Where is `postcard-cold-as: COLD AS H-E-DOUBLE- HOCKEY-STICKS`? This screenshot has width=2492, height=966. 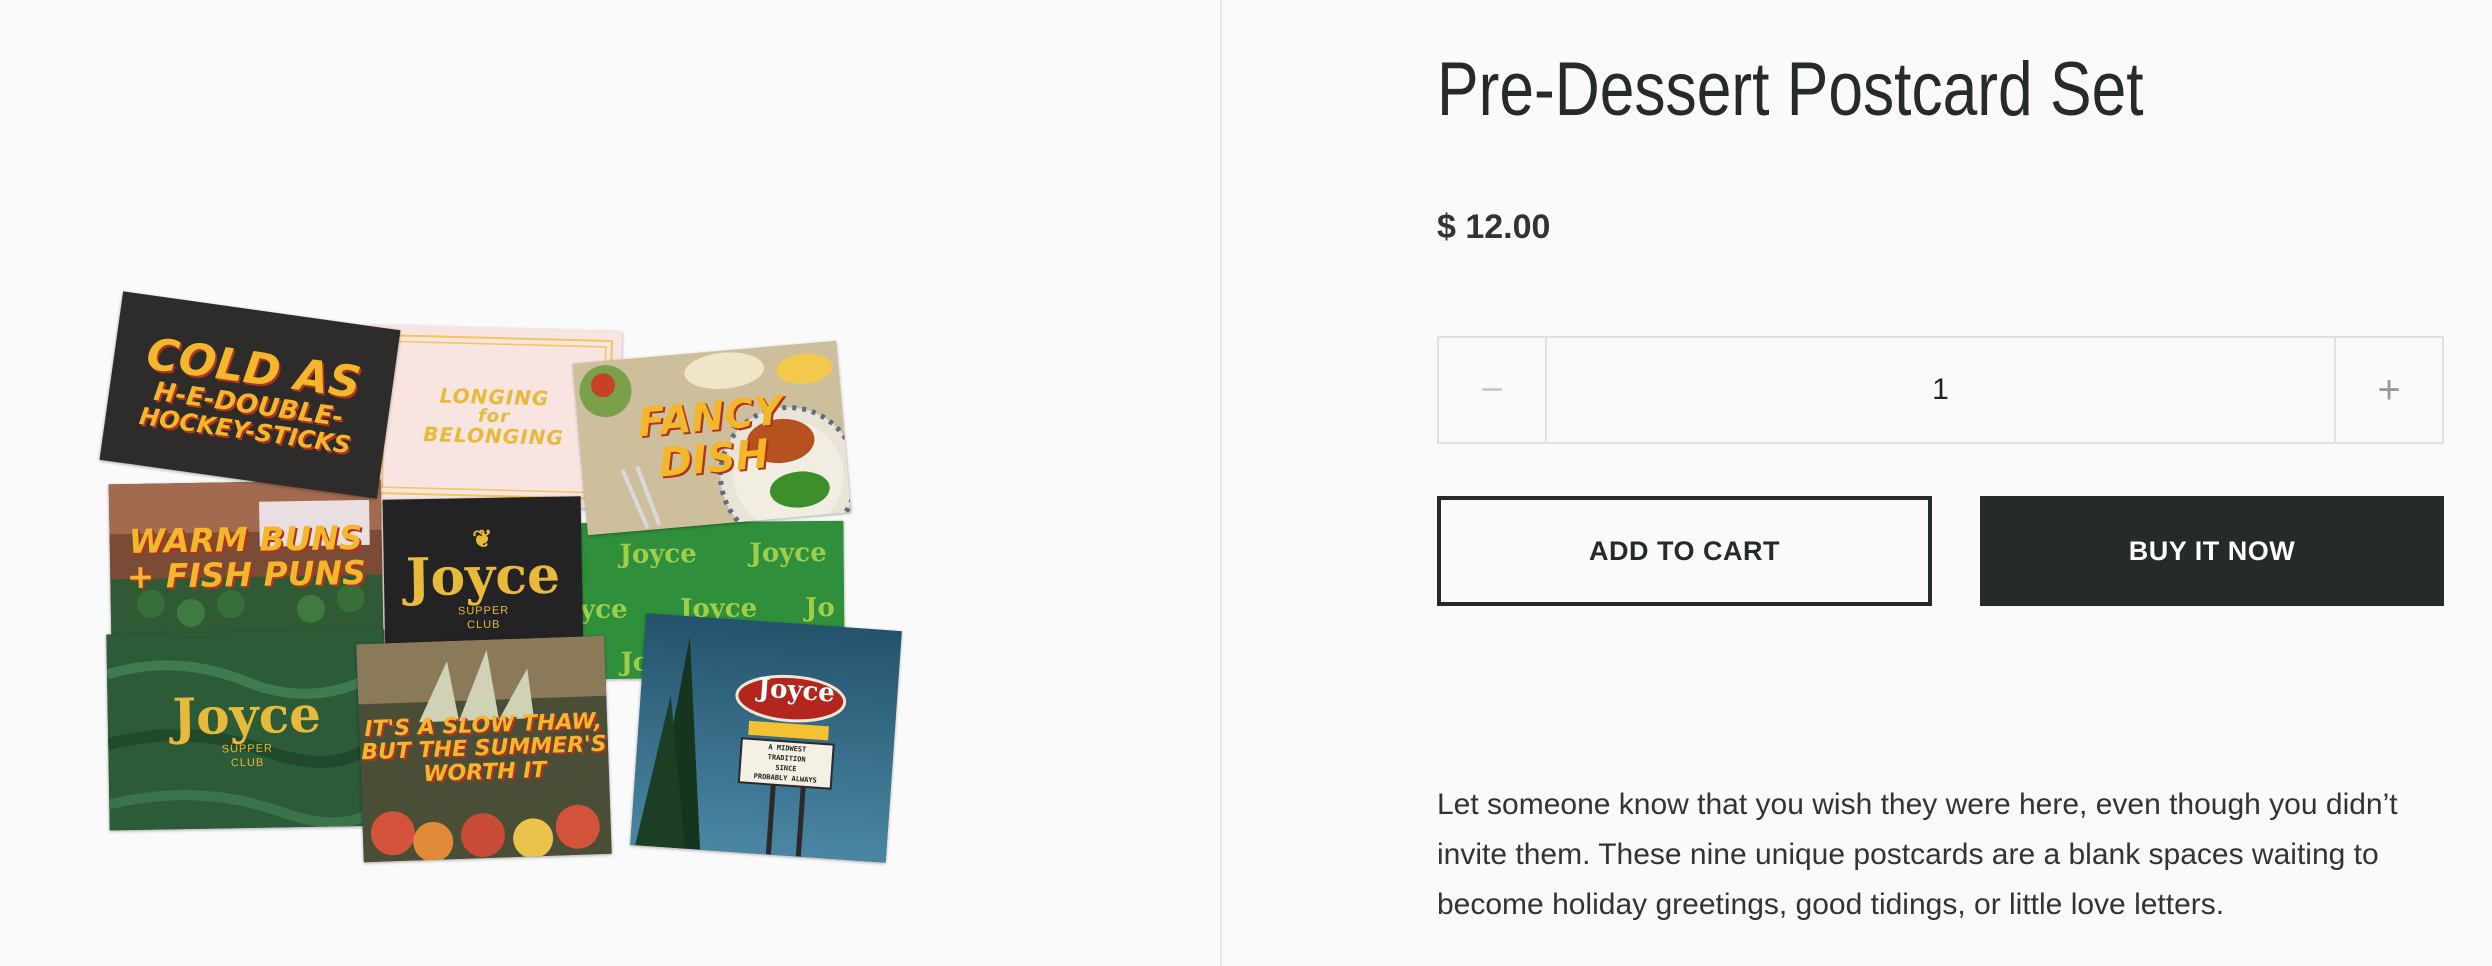 postcard-cold-as: COLD AS H-E-DOUBLE- HOCKEY-STICKS is located at coordinates (250, 395).